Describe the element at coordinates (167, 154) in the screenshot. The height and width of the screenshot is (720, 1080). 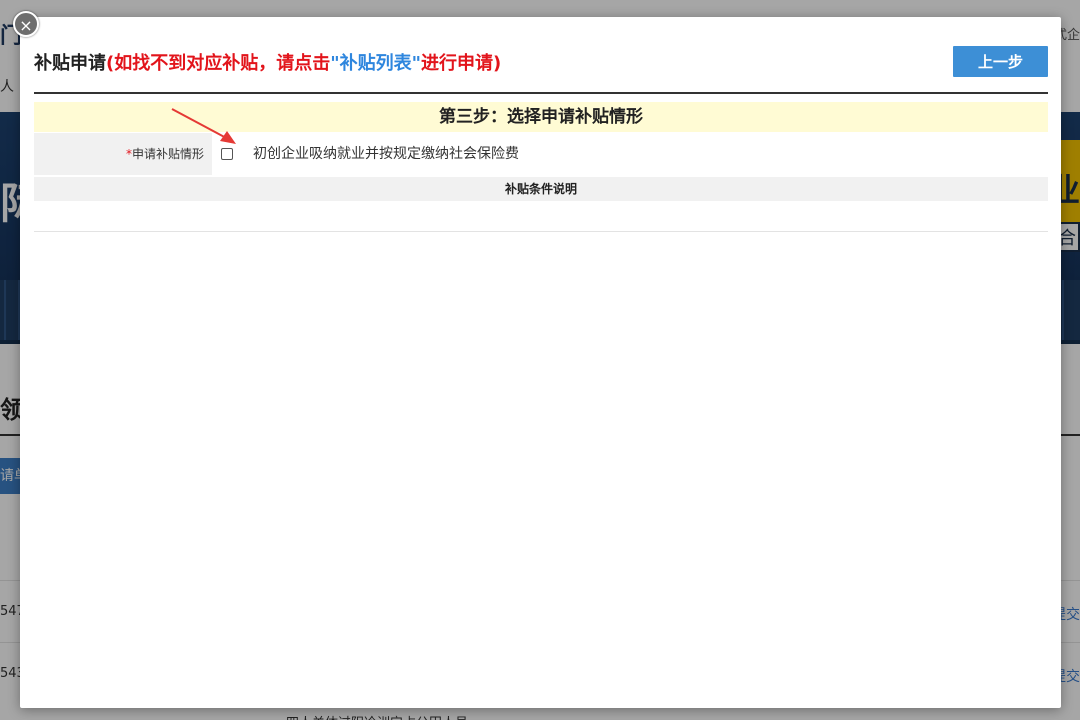
I see `subsidy-situation-label-text: 申请补贴情形` at that location.